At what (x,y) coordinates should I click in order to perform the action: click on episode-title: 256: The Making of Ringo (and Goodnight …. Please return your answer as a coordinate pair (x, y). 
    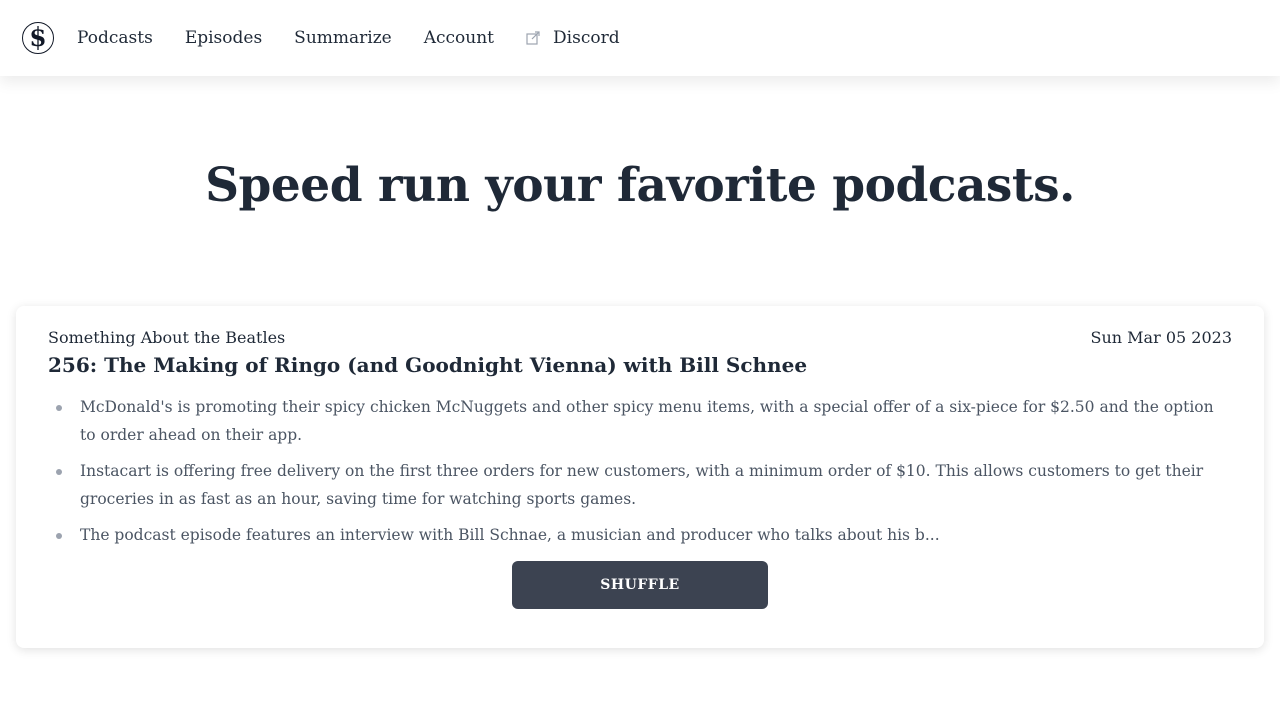
    Looking at the image, I should click on (640, 365).